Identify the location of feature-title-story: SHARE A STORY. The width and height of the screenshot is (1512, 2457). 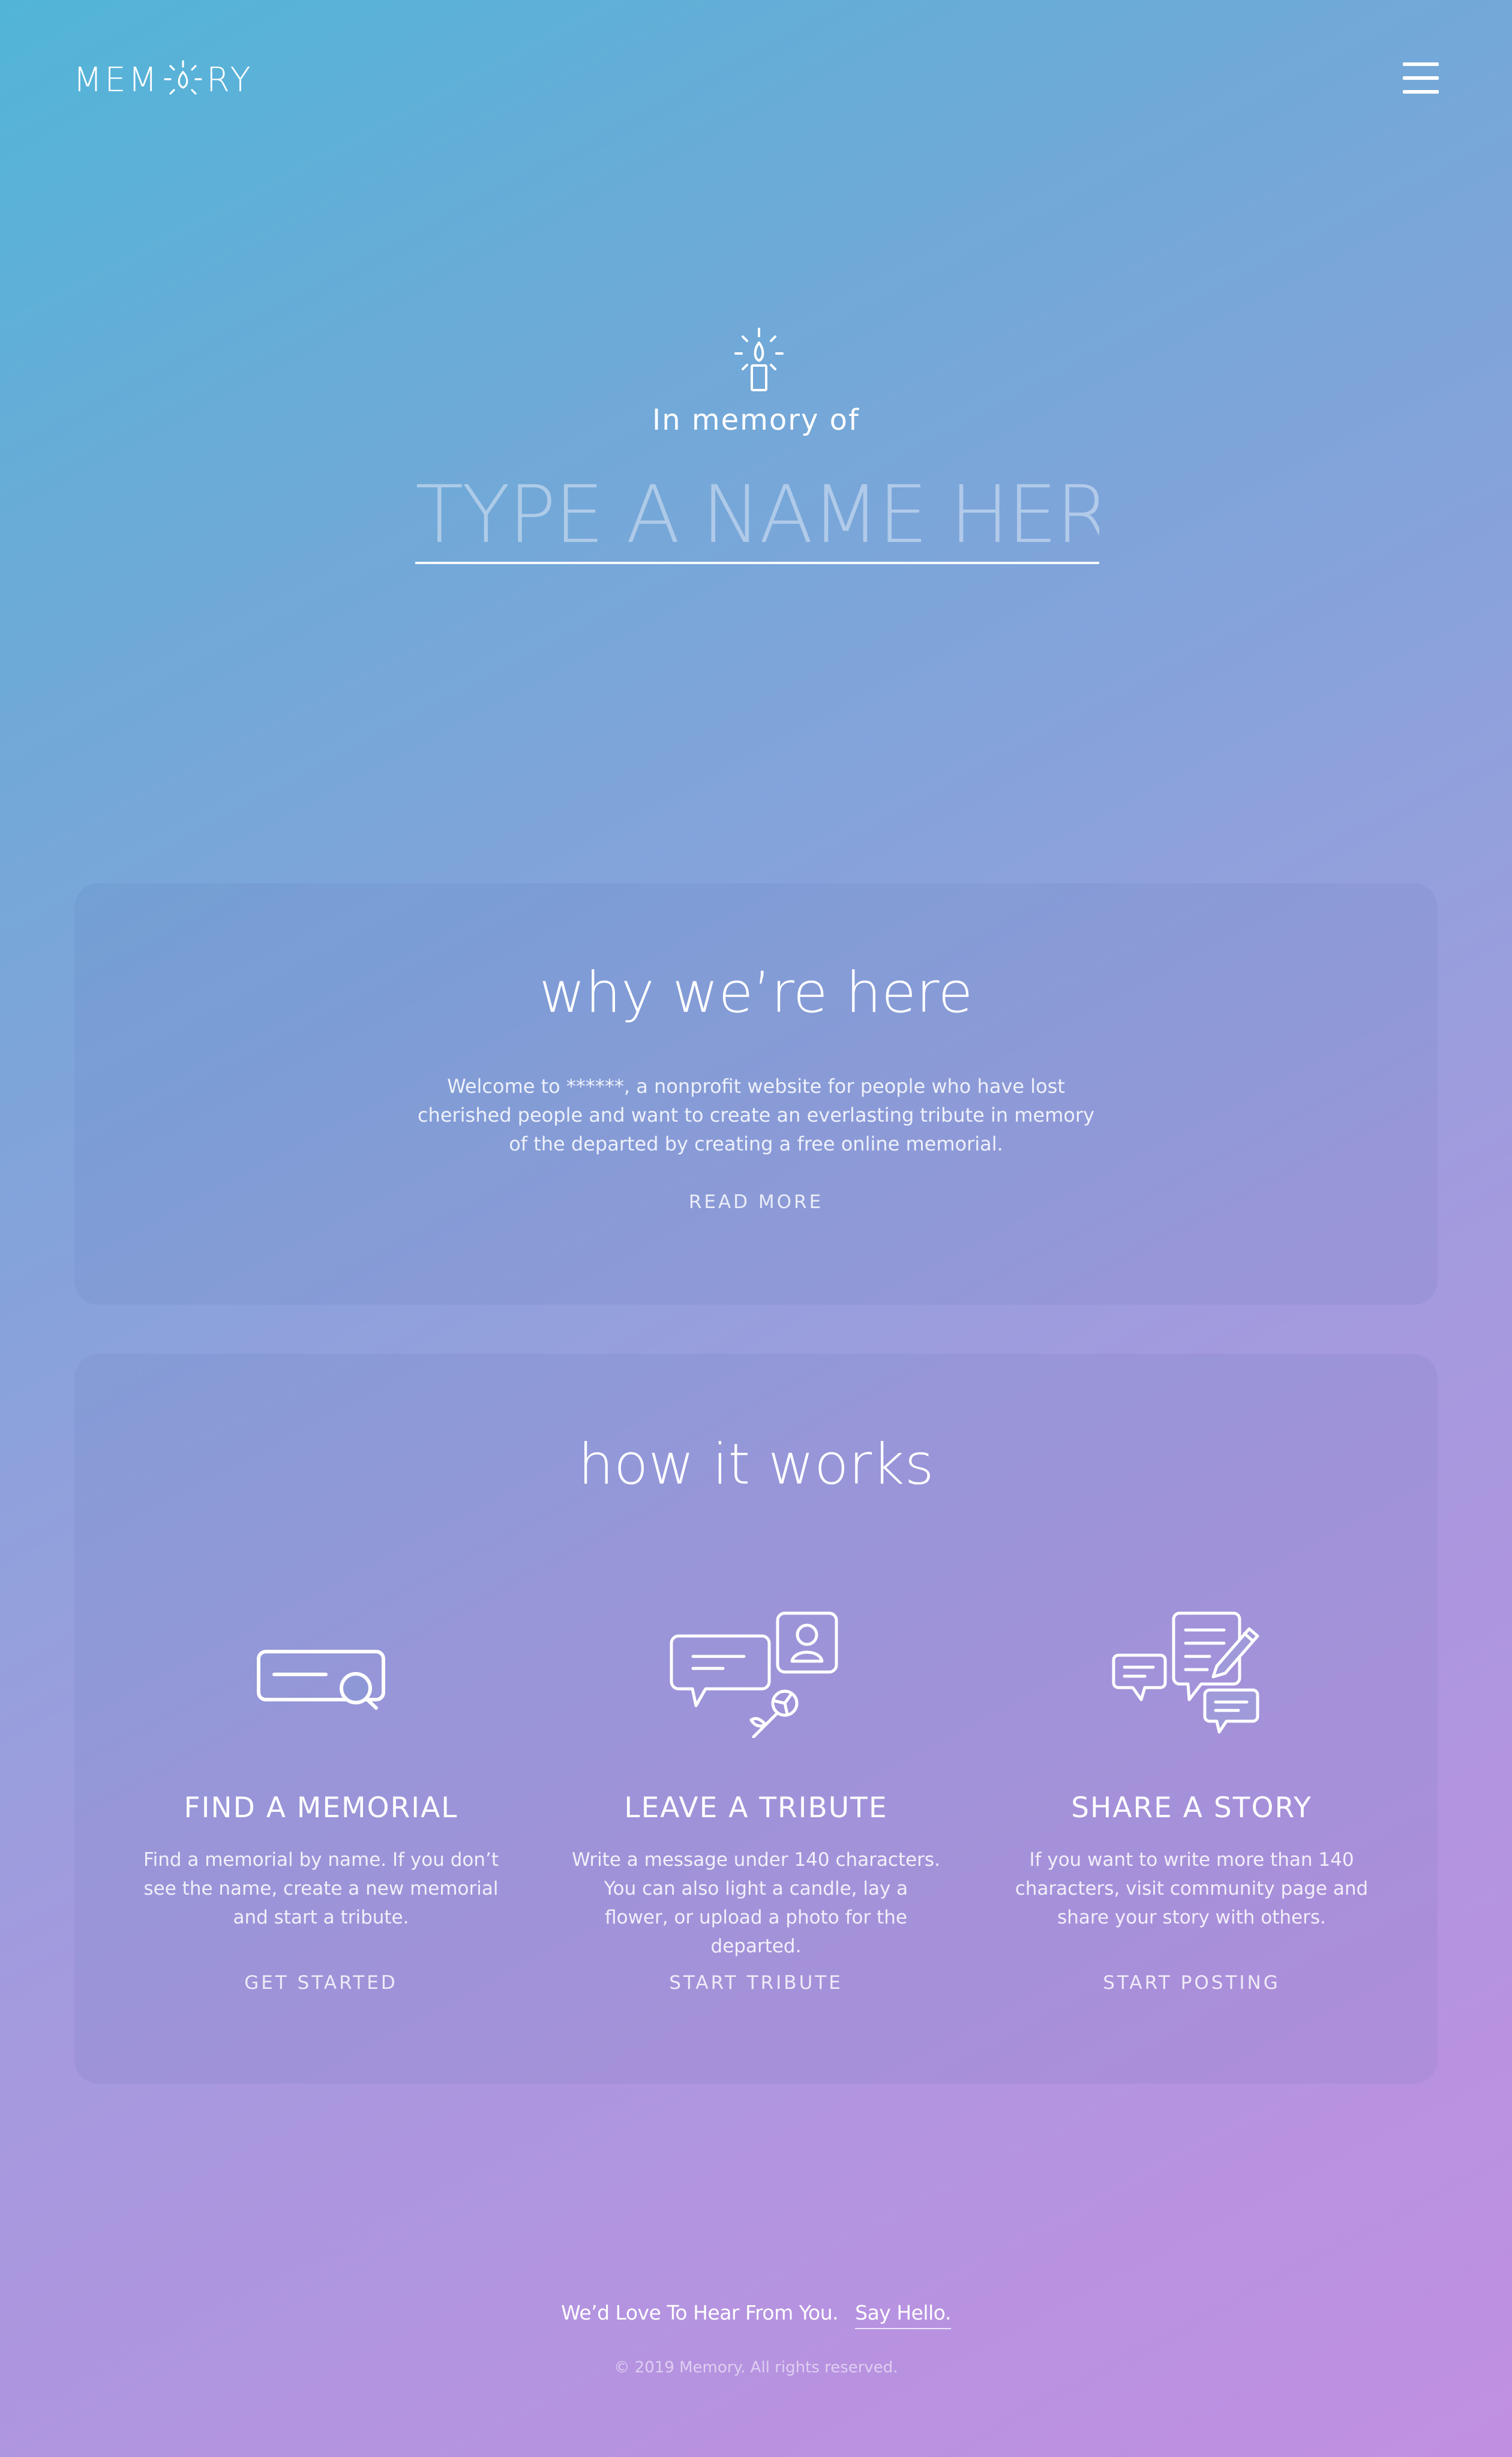
(1191, 1807).